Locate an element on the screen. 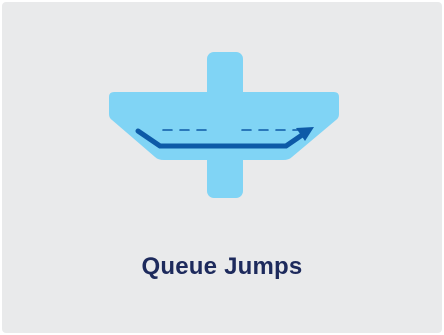 The image size is (444, 335). main-road-shape is located at coordinates (224, 126).